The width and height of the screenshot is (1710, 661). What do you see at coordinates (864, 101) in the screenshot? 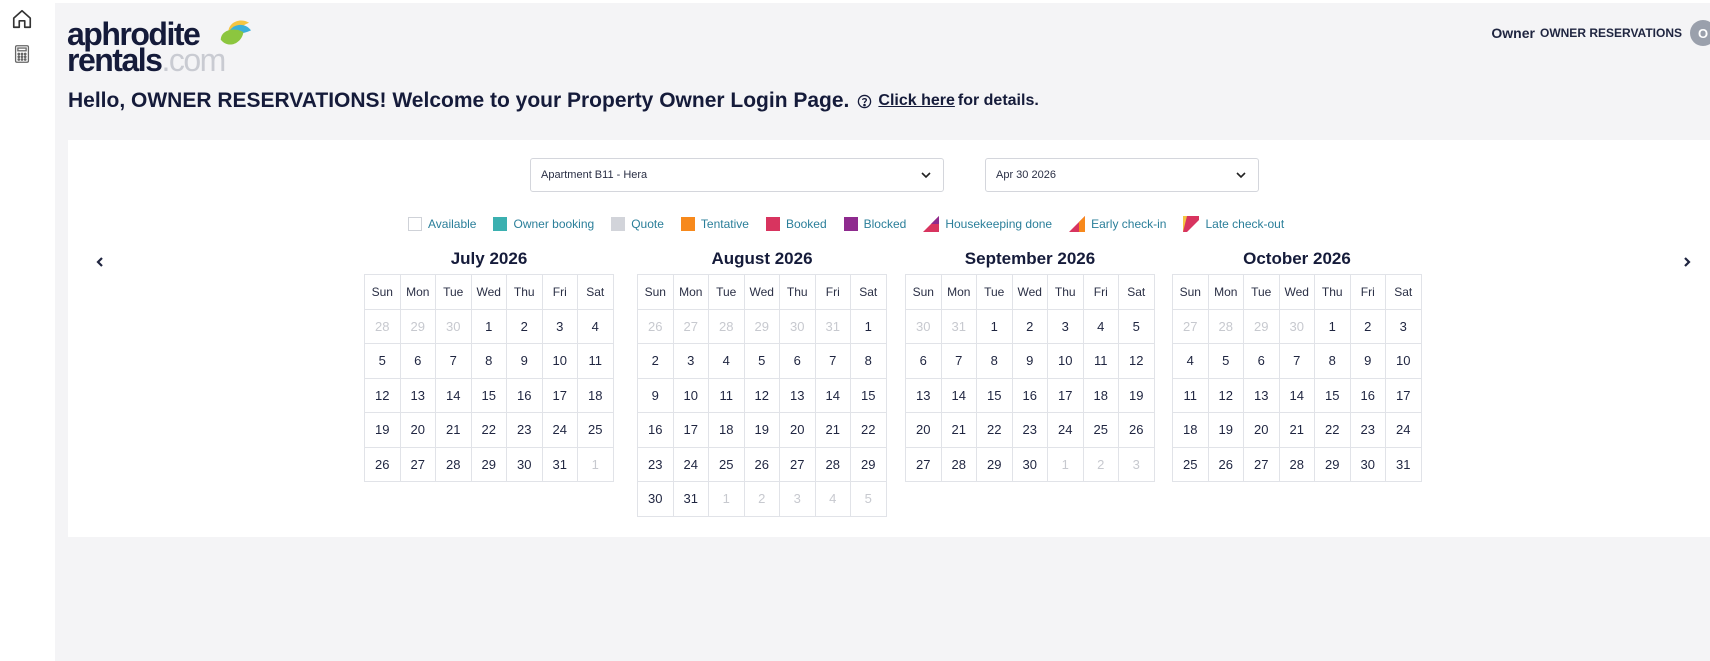
I see `help-circle-icon` at bounding box center [864, 101].